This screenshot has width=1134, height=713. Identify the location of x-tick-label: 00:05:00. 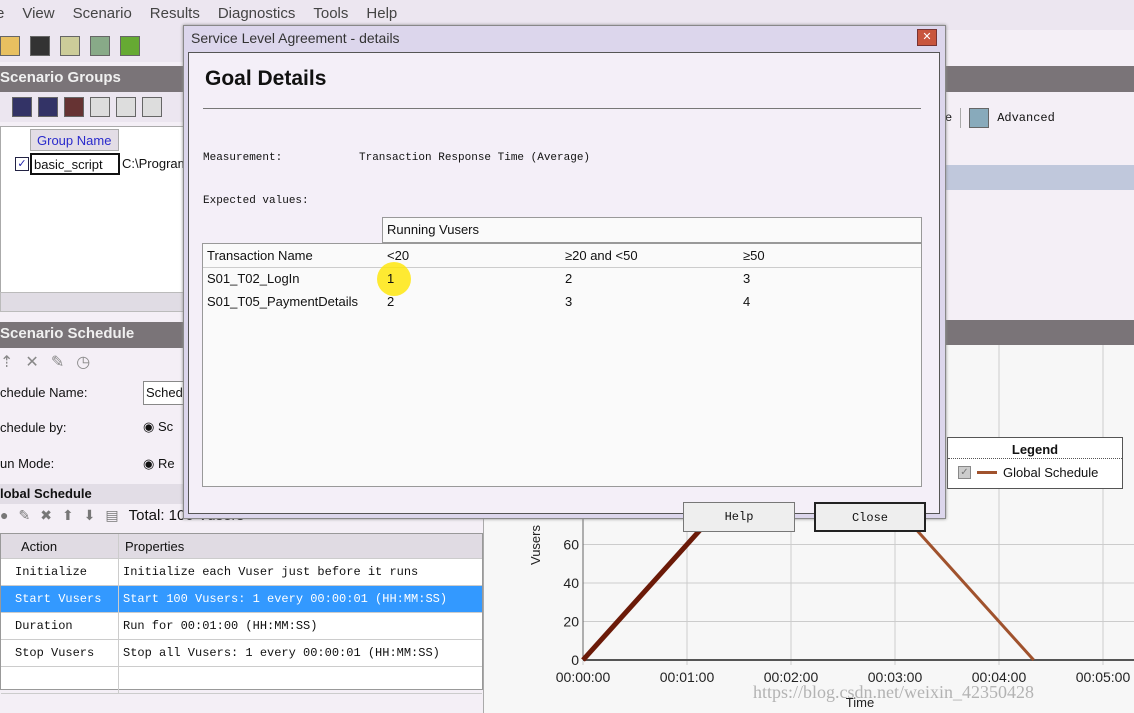
(1103, 677).